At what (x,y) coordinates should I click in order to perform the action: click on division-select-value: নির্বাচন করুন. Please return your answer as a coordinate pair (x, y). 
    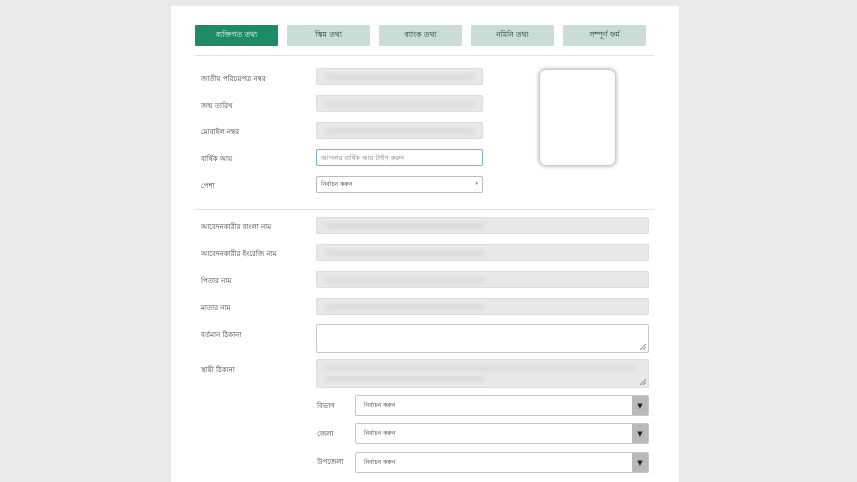
    Looking at the image, I should click on (380, 405).